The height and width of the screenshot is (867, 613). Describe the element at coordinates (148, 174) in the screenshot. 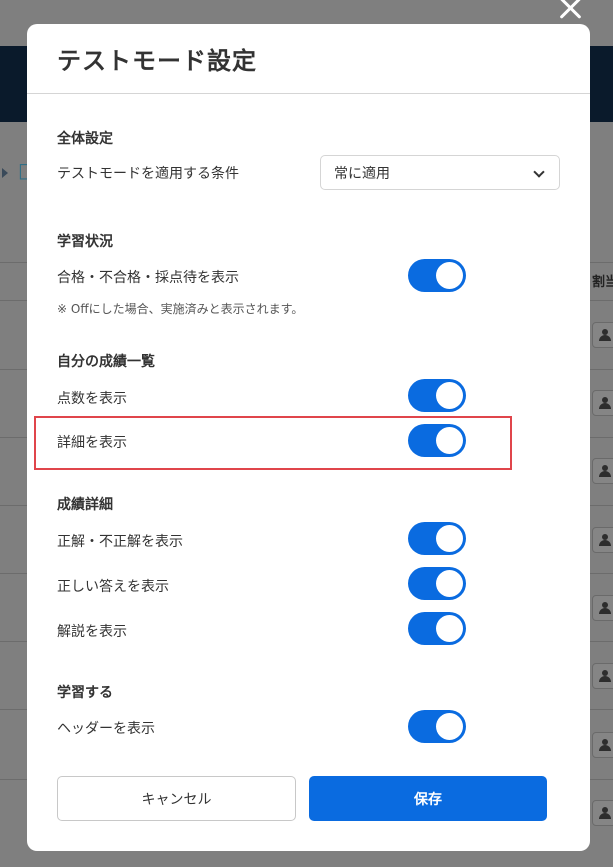

I see `apply-condition-label: テストモードを適用する条件` at that location.